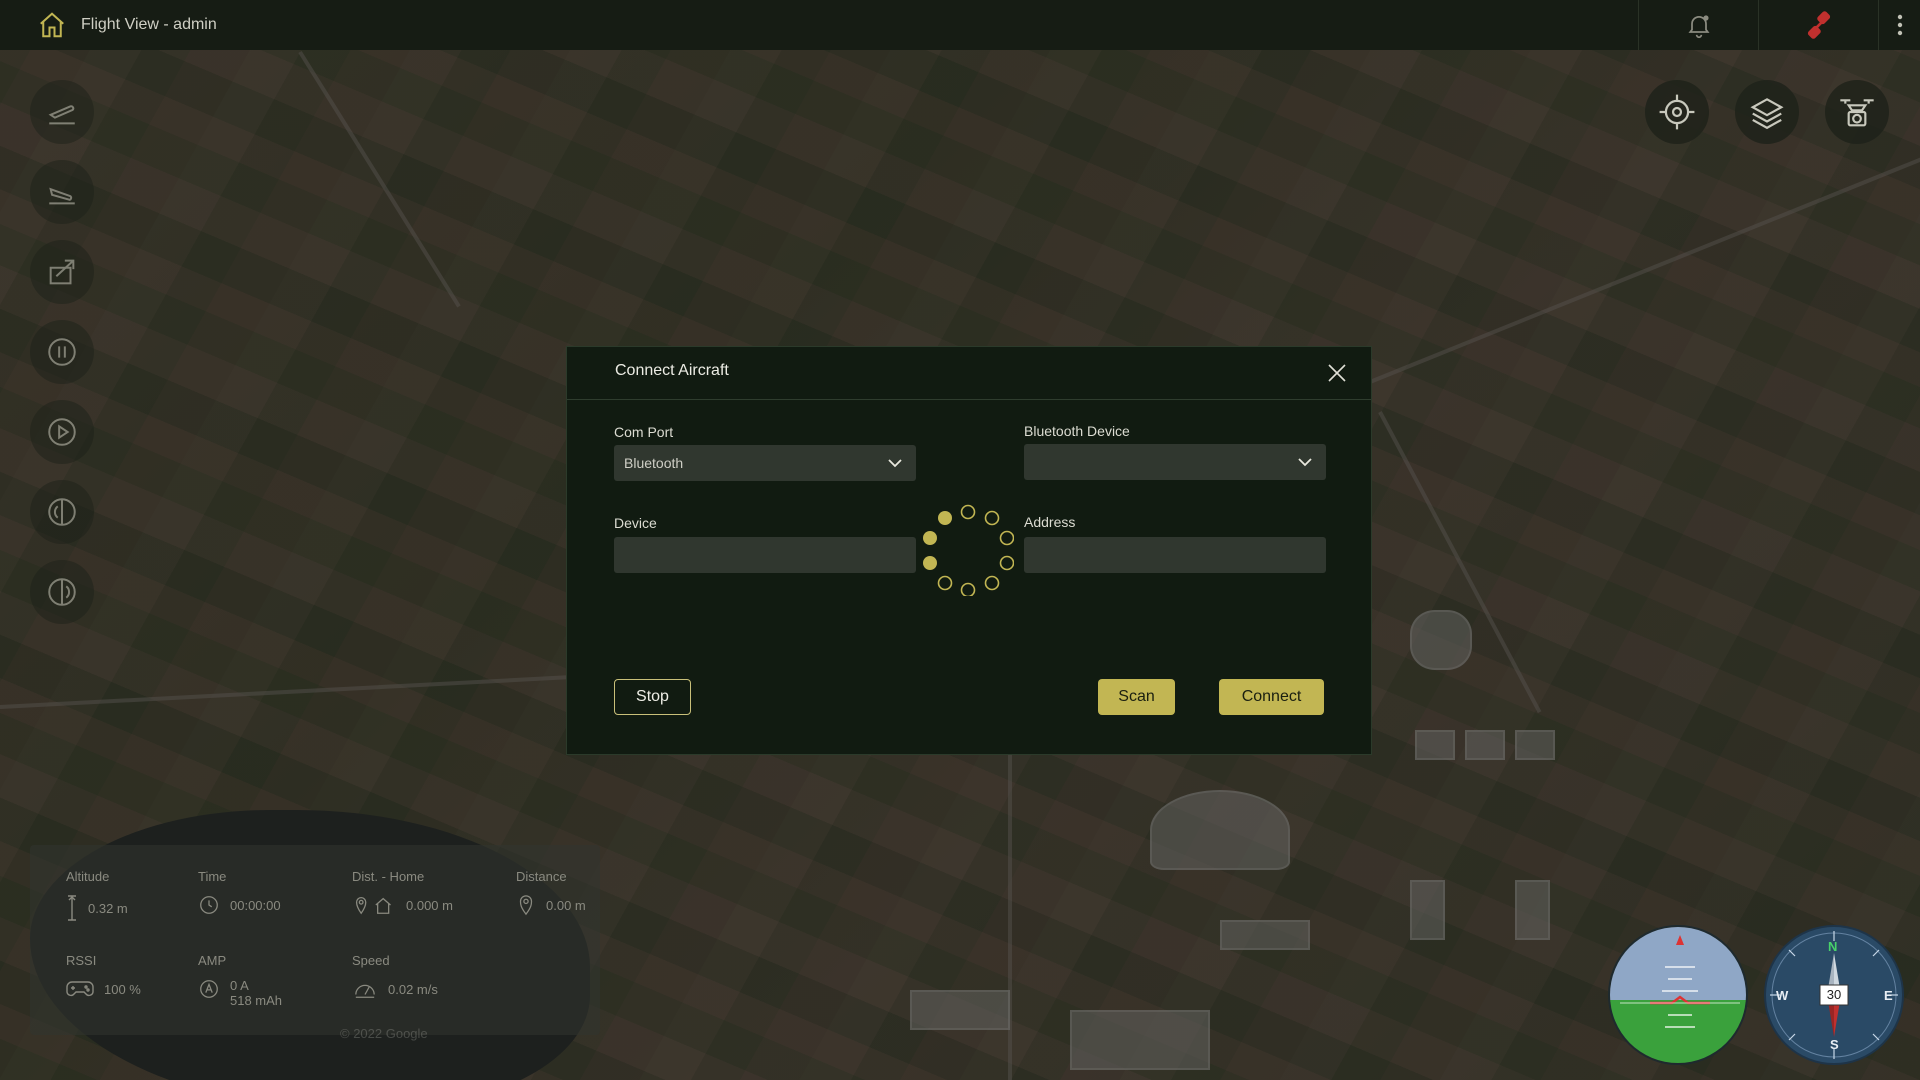 This screenshot has height=1080, width=1920. I want to click on gamepad-icon, so click(80, 989).